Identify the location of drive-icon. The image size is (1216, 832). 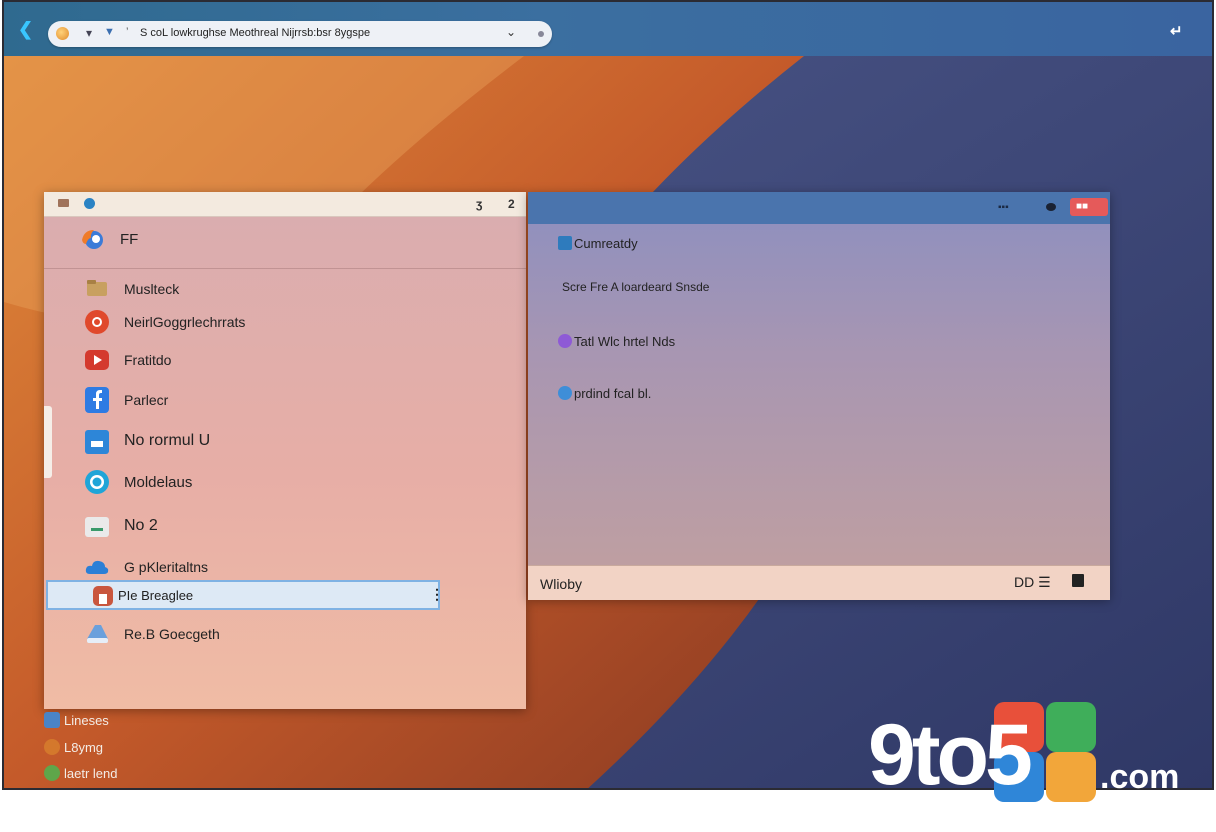
(97, 634).